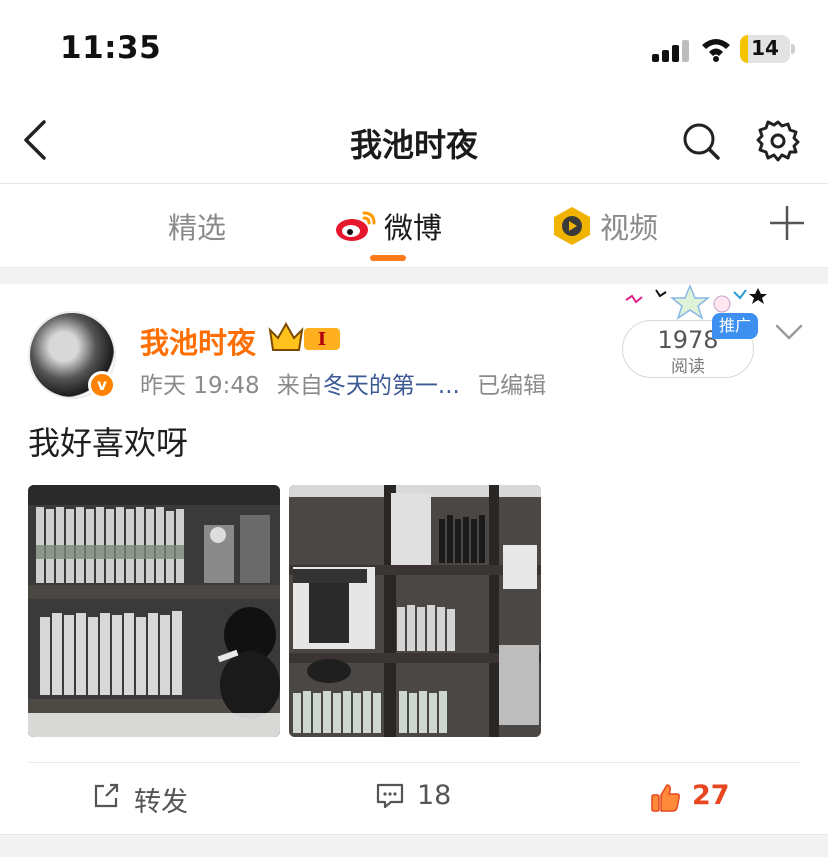  What do you see at coordinates (789, 332) in the screenshot?
I see `chevron-down-icon` at bounding box center [789, 332].